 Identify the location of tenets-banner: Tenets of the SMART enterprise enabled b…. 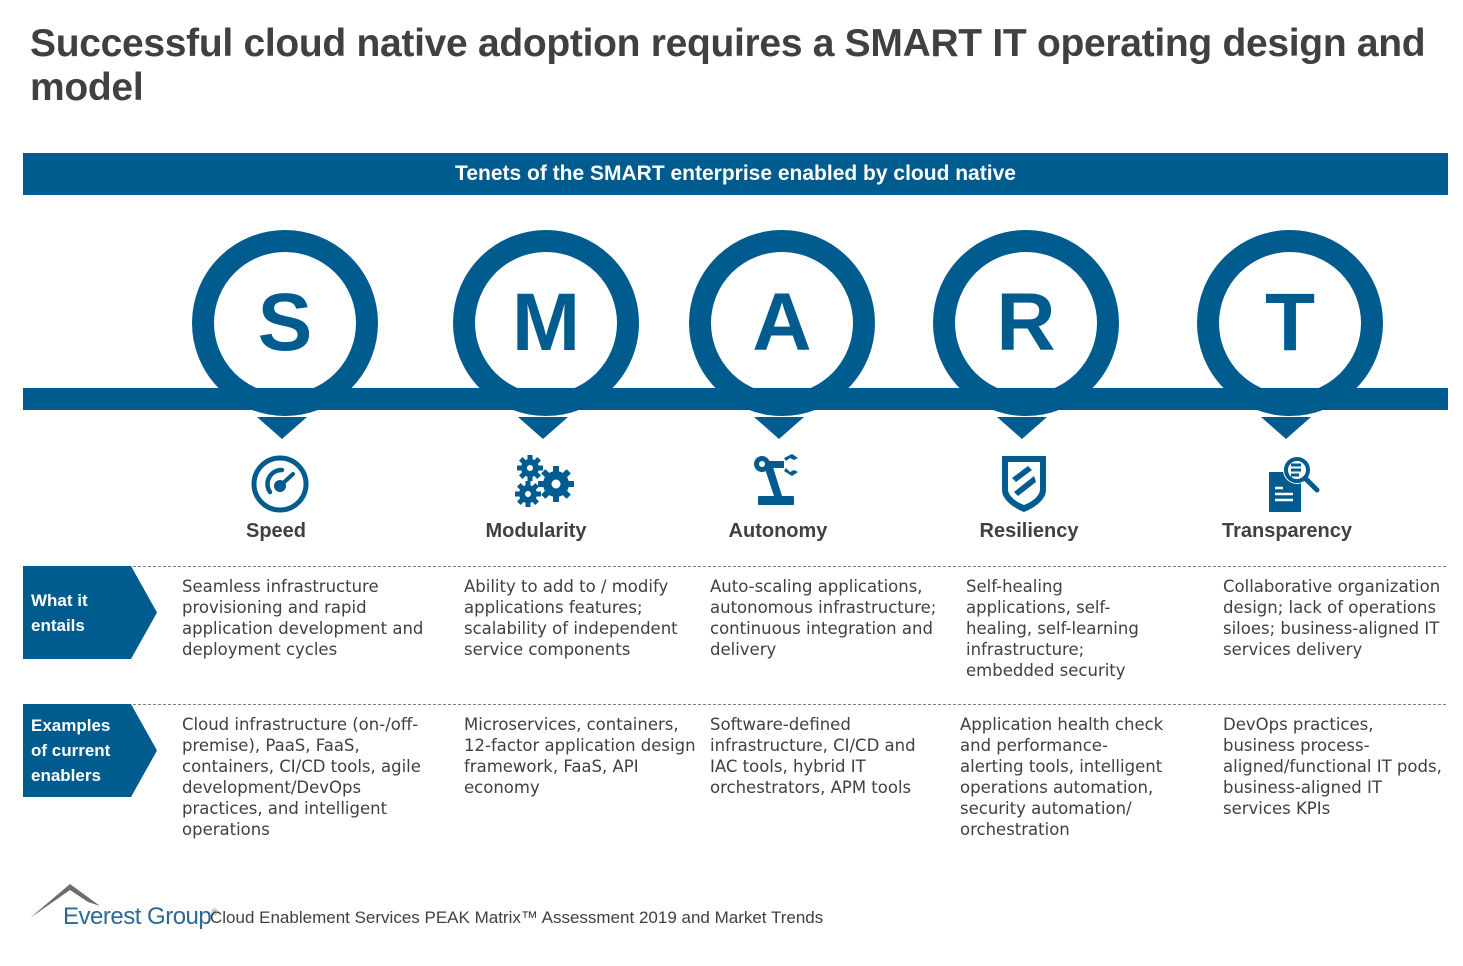
(735, 174).